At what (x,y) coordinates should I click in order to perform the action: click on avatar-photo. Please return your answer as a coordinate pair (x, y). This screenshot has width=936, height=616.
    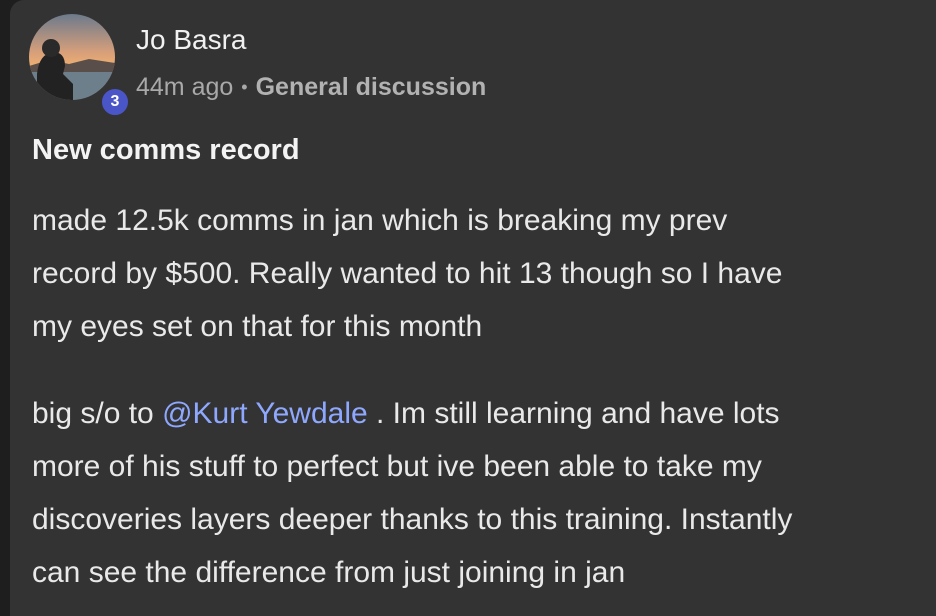
    Looking at the image, I should click on (72, 57).